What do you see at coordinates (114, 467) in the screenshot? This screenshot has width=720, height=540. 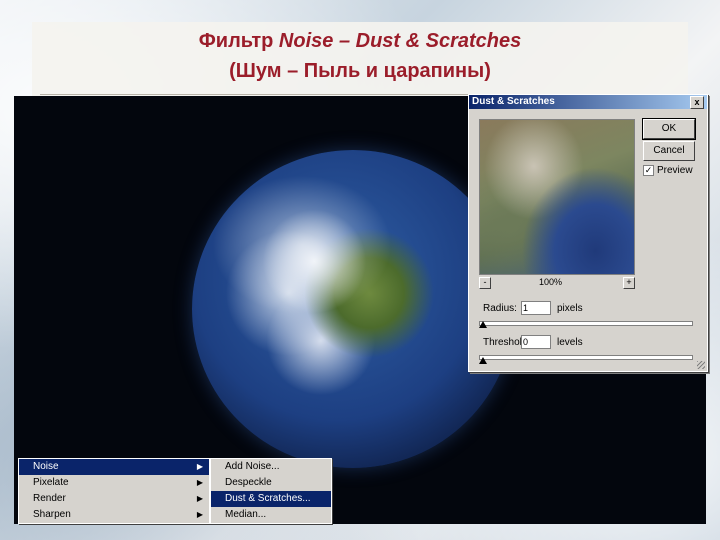 I see `menu-item-noise: Noise ▶` at bounding box center [114, 467].